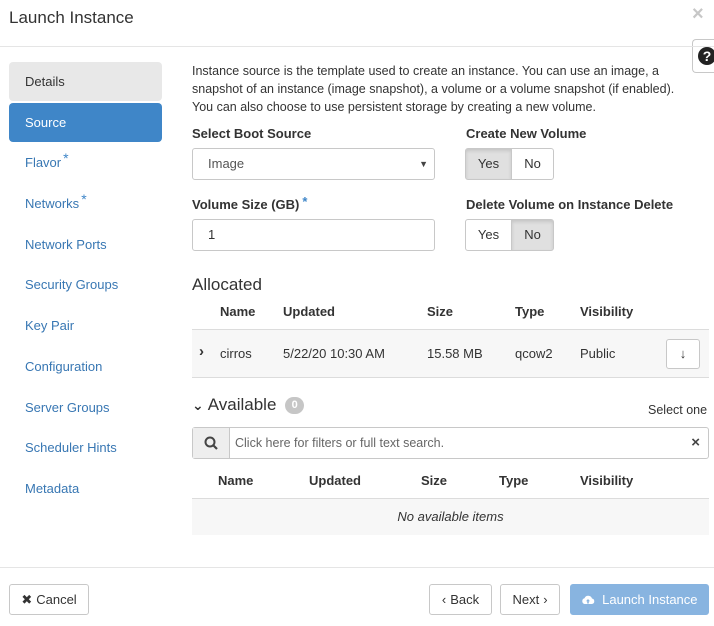 This screenshot has height=626, width=714. I want to click on nav-item-security-groups: Security Groups, so click(85, 284).